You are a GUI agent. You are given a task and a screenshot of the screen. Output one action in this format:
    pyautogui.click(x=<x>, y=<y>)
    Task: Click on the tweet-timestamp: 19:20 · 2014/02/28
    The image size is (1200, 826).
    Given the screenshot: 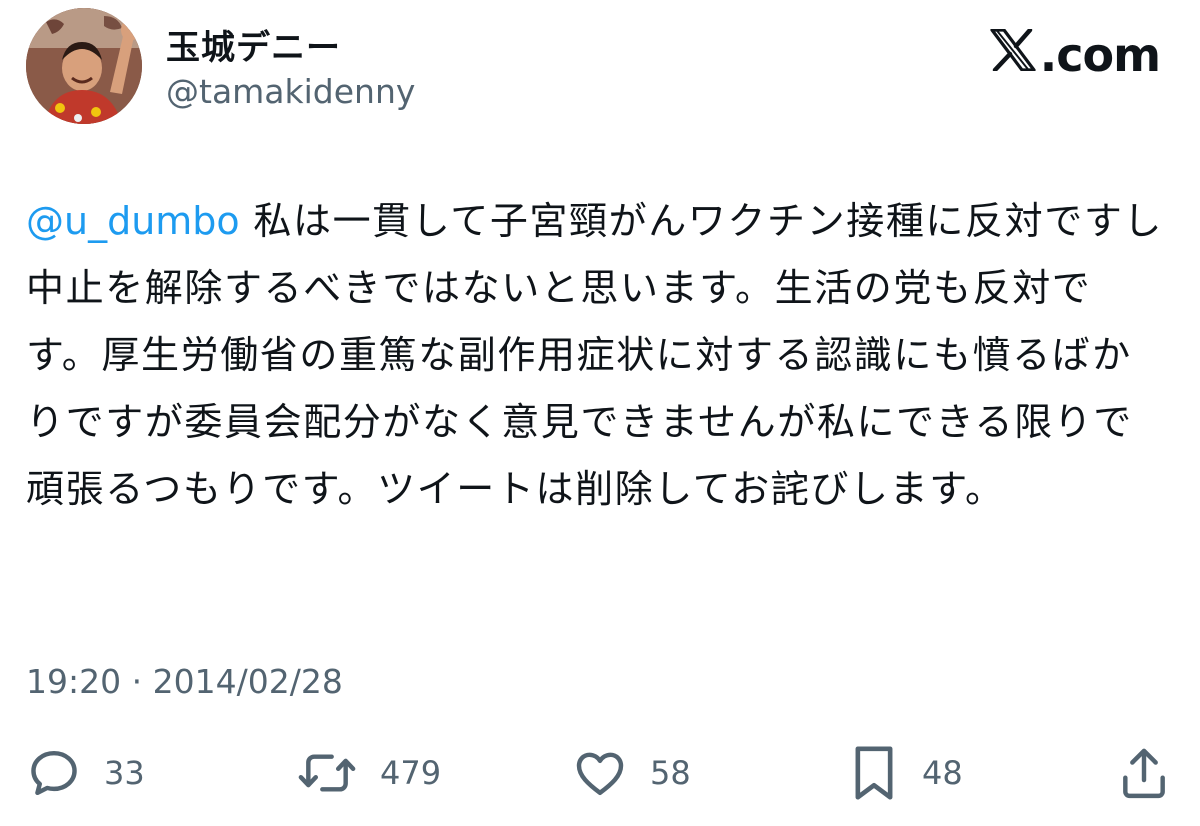 What is the action you would take?
    pyautogui.click(x=184, y=682)
    